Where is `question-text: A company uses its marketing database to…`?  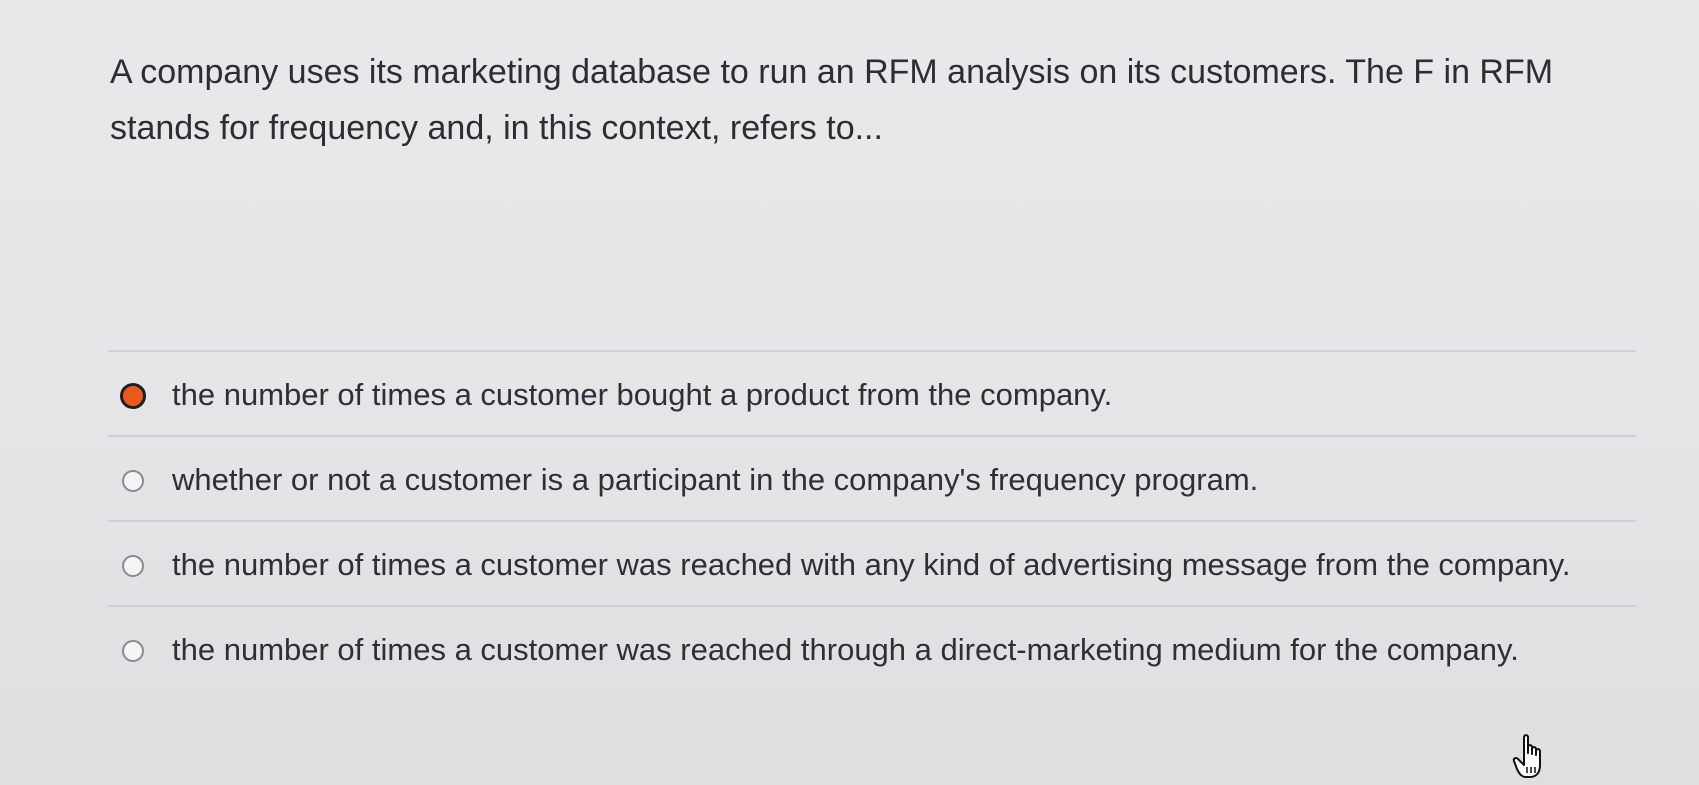
question-text: A company uses its marketing database to… is located at coordinates (832, 100).